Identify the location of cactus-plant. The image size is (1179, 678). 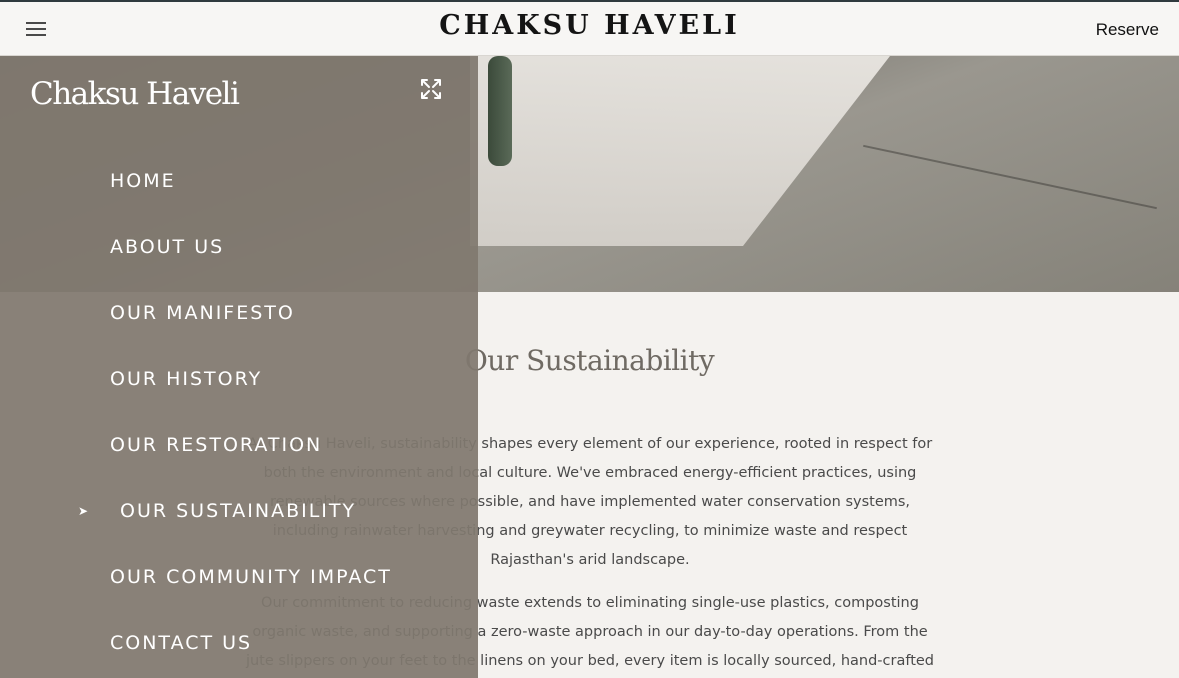
(500, 111).